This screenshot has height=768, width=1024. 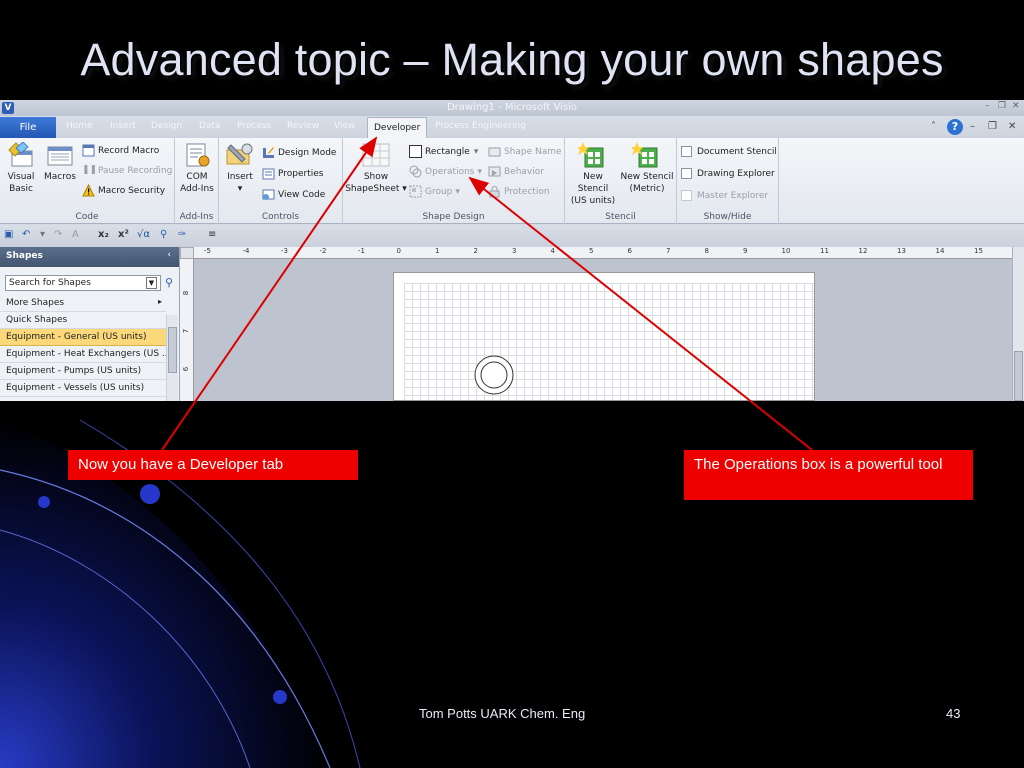 What do you see at coordinates (987, 106) in the screenshot?
I see `minimize-icon: –` at bounding box center [987, 106].